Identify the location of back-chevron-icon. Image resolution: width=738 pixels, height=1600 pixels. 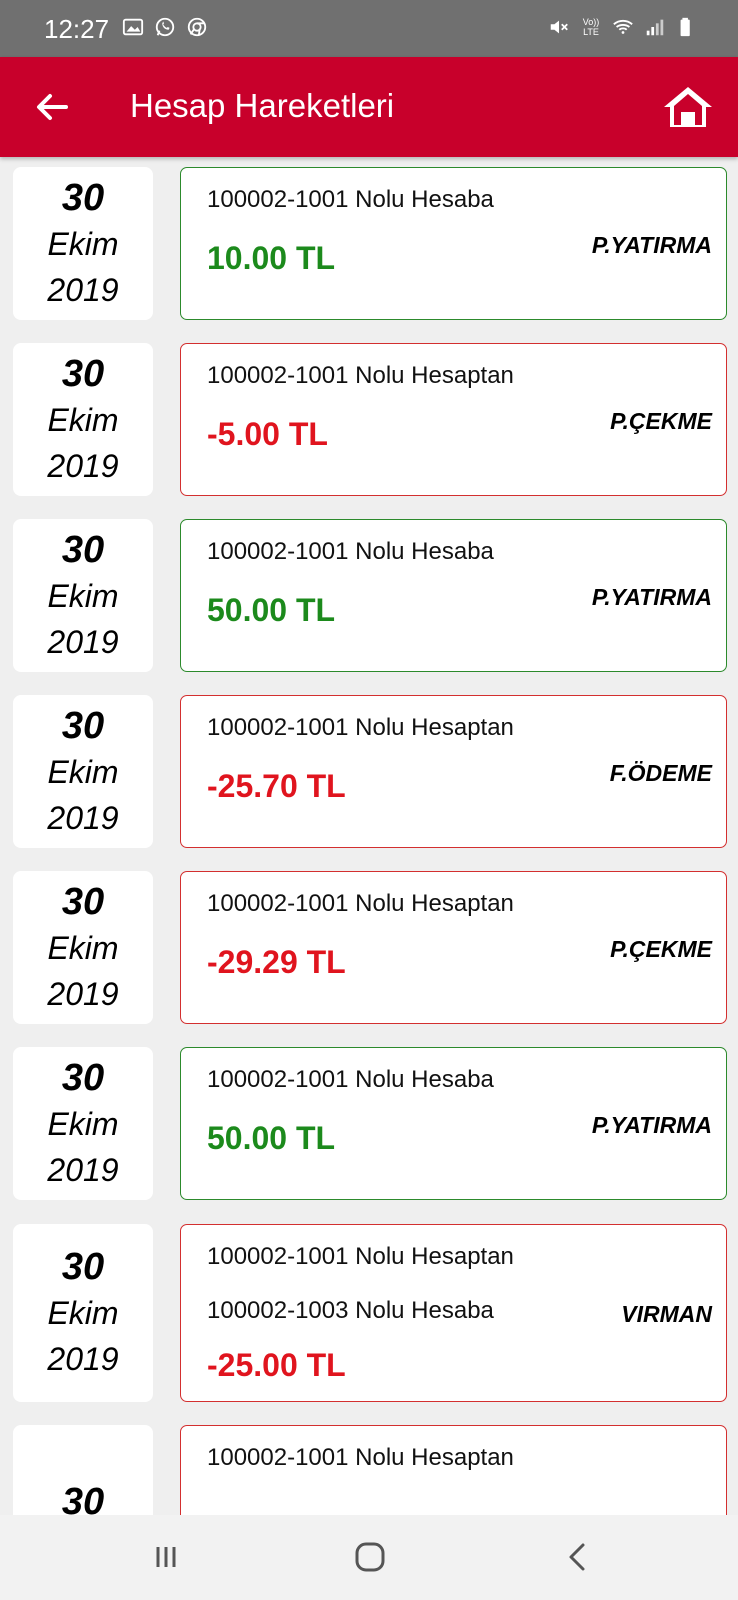
(578, 1557).